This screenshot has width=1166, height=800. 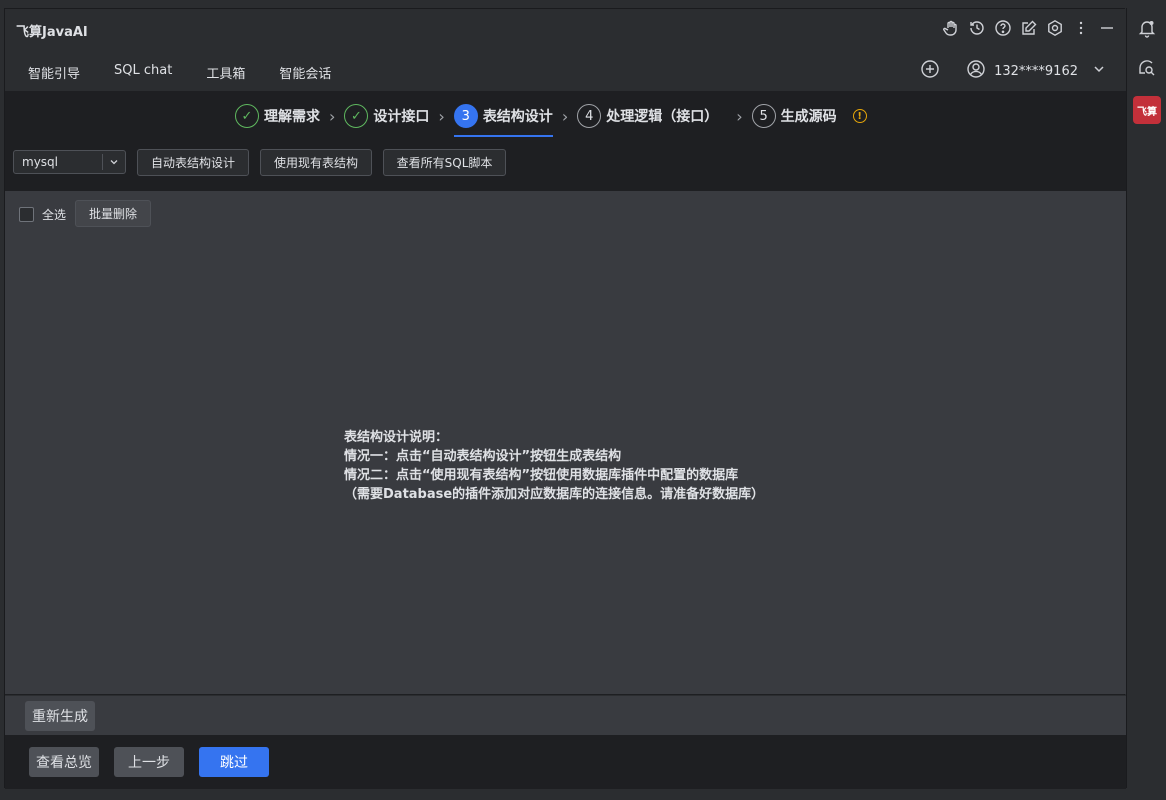 What do you see at coordinates (143, 73) in the screenshot?
I see `tab-sql-chat: SQL chat` at bounding box center [143, 73].